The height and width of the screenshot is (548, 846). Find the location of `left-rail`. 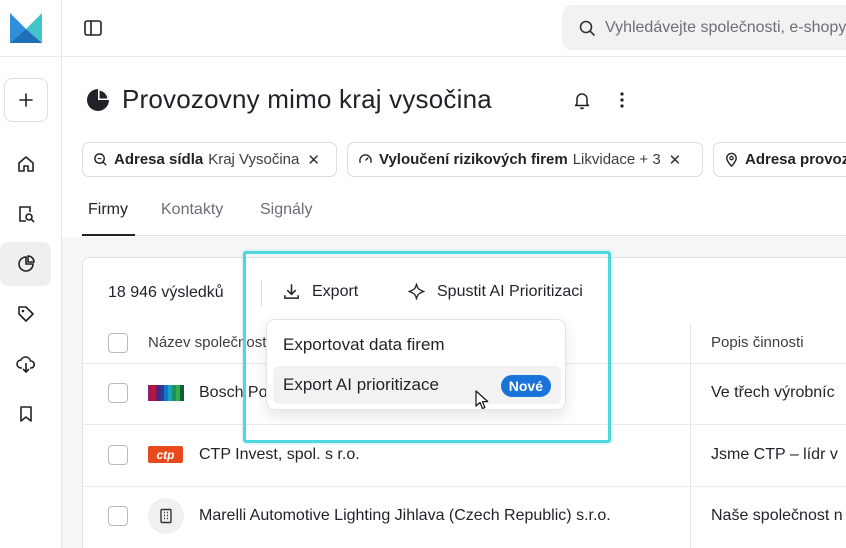

left-rail is located at coordinates (31, 274).